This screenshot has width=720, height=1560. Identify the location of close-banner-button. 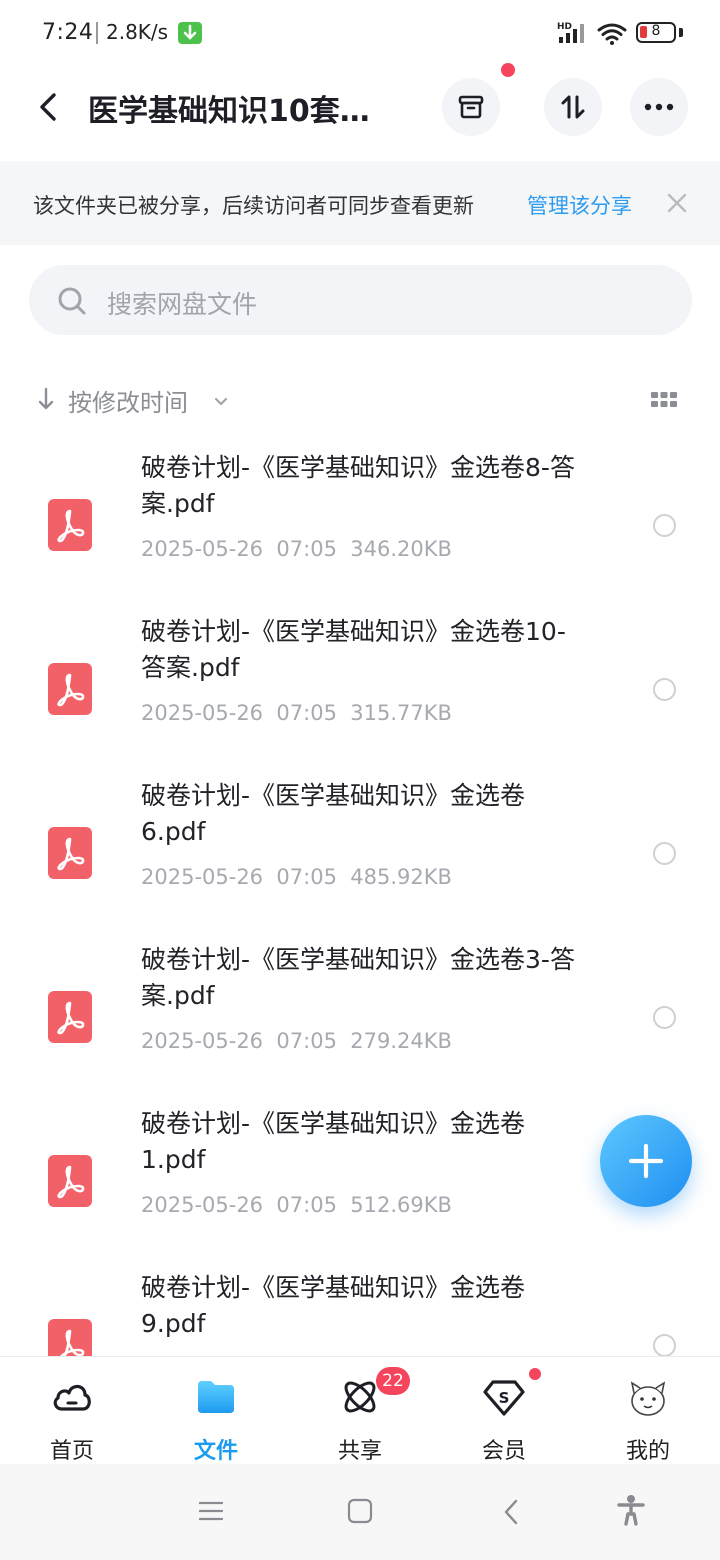
(677, 203).